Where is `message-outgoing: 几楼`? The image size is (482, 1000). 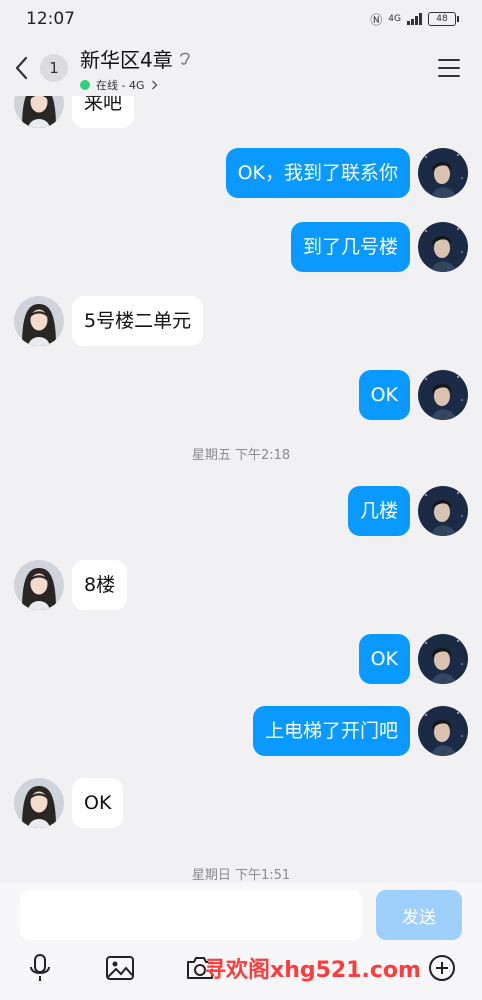
message-outgoing: 几楼 is located at coordinates (407, 511).